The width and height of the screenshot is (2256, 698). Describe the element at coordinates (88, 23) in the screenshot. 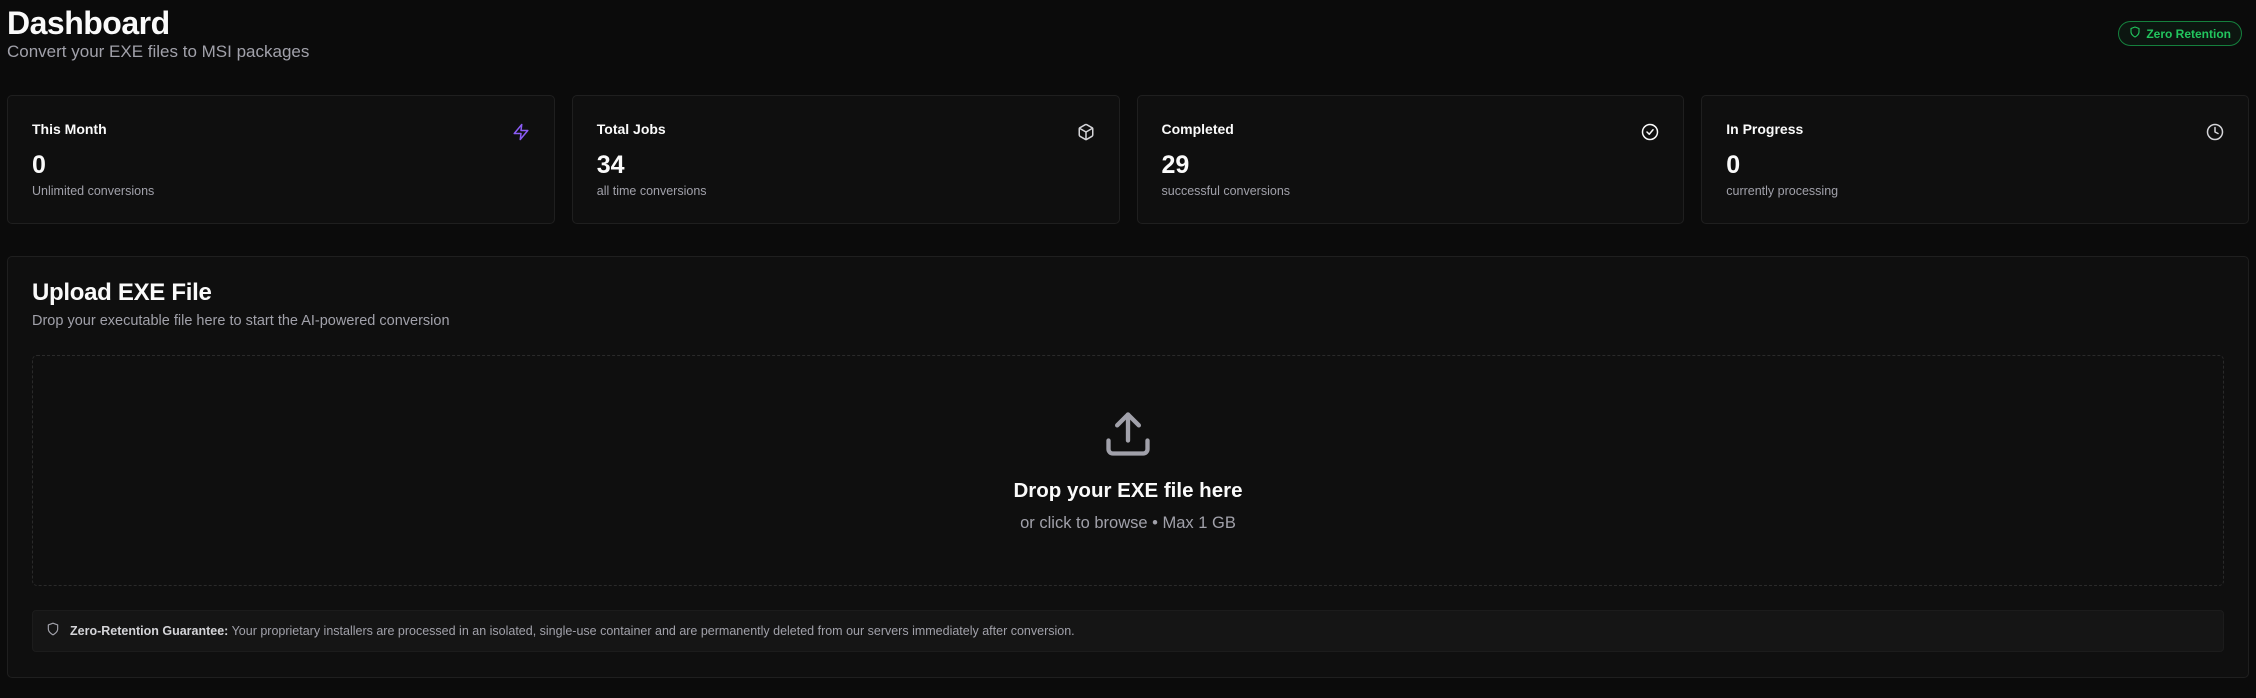

I see `page-title: Dashboard` at that location.